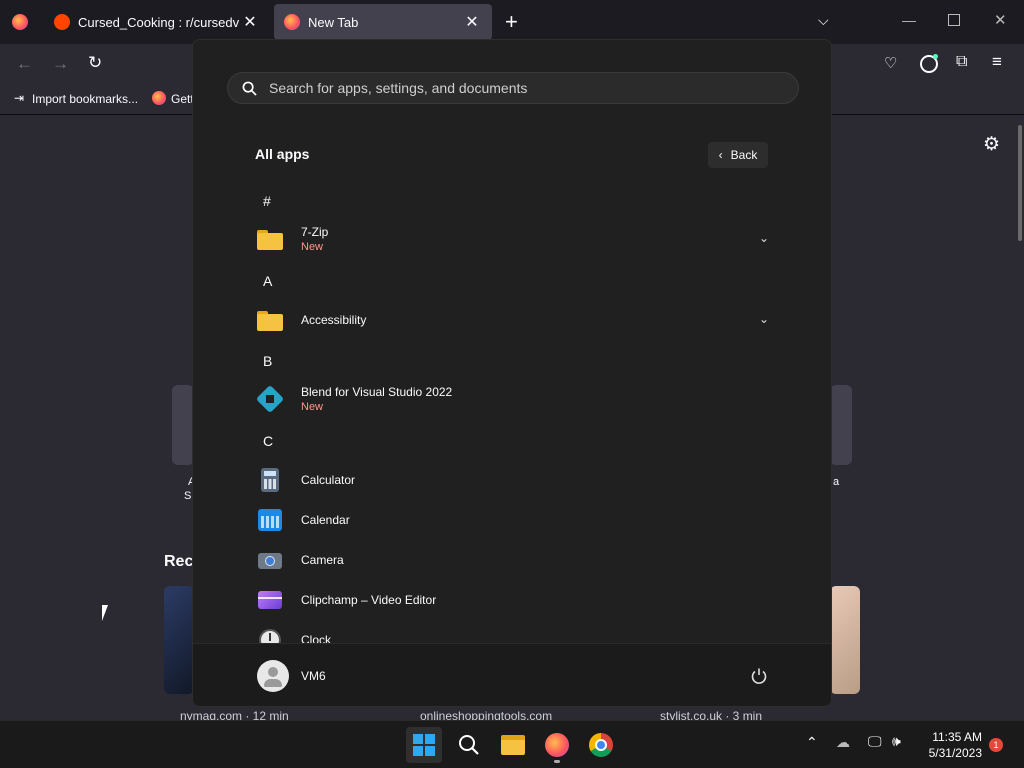 This screenshot has height=768, width=1024. I want to click on shortcut-tile-right, so click(841, 425).